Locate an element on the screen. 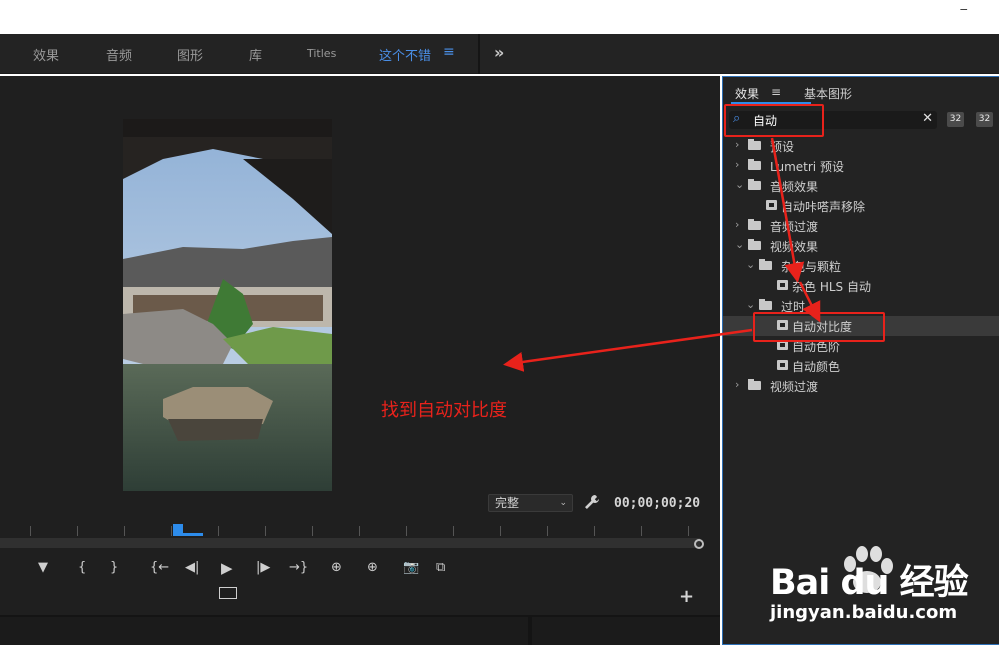 This screenshot has height=645, width=999. time-ruler is located at coordinates (353, 530).